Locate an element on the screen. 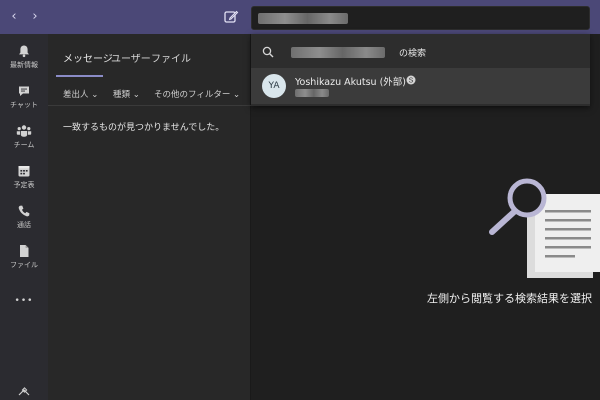  tab-files: ファイル is located at coordinates (171, 64).